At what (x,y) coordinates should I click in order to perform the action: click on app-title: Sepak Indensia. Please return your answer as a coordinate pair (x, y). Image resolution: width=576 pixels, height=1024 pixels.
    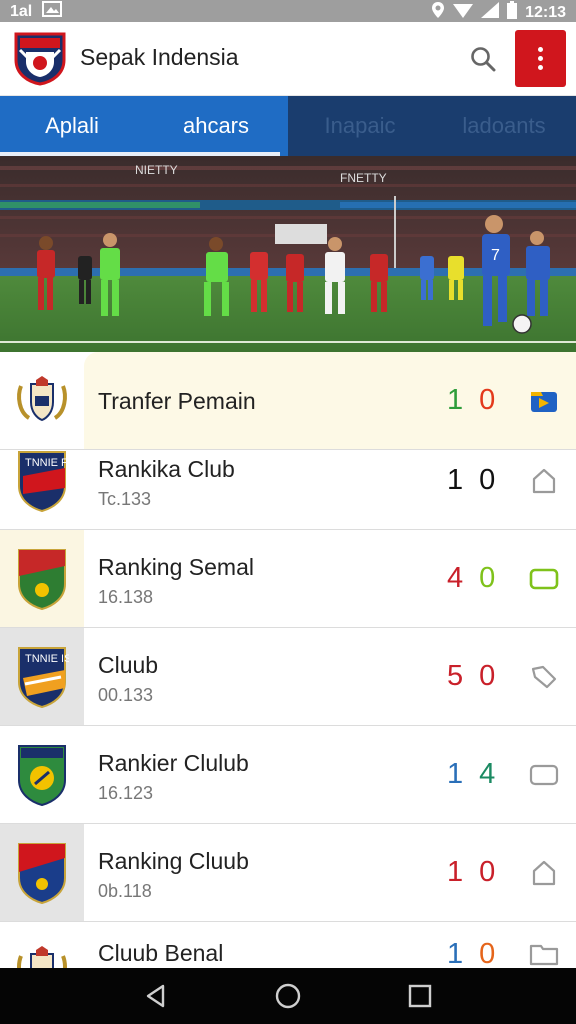
    Looking at the image, I should click on (159, 57).